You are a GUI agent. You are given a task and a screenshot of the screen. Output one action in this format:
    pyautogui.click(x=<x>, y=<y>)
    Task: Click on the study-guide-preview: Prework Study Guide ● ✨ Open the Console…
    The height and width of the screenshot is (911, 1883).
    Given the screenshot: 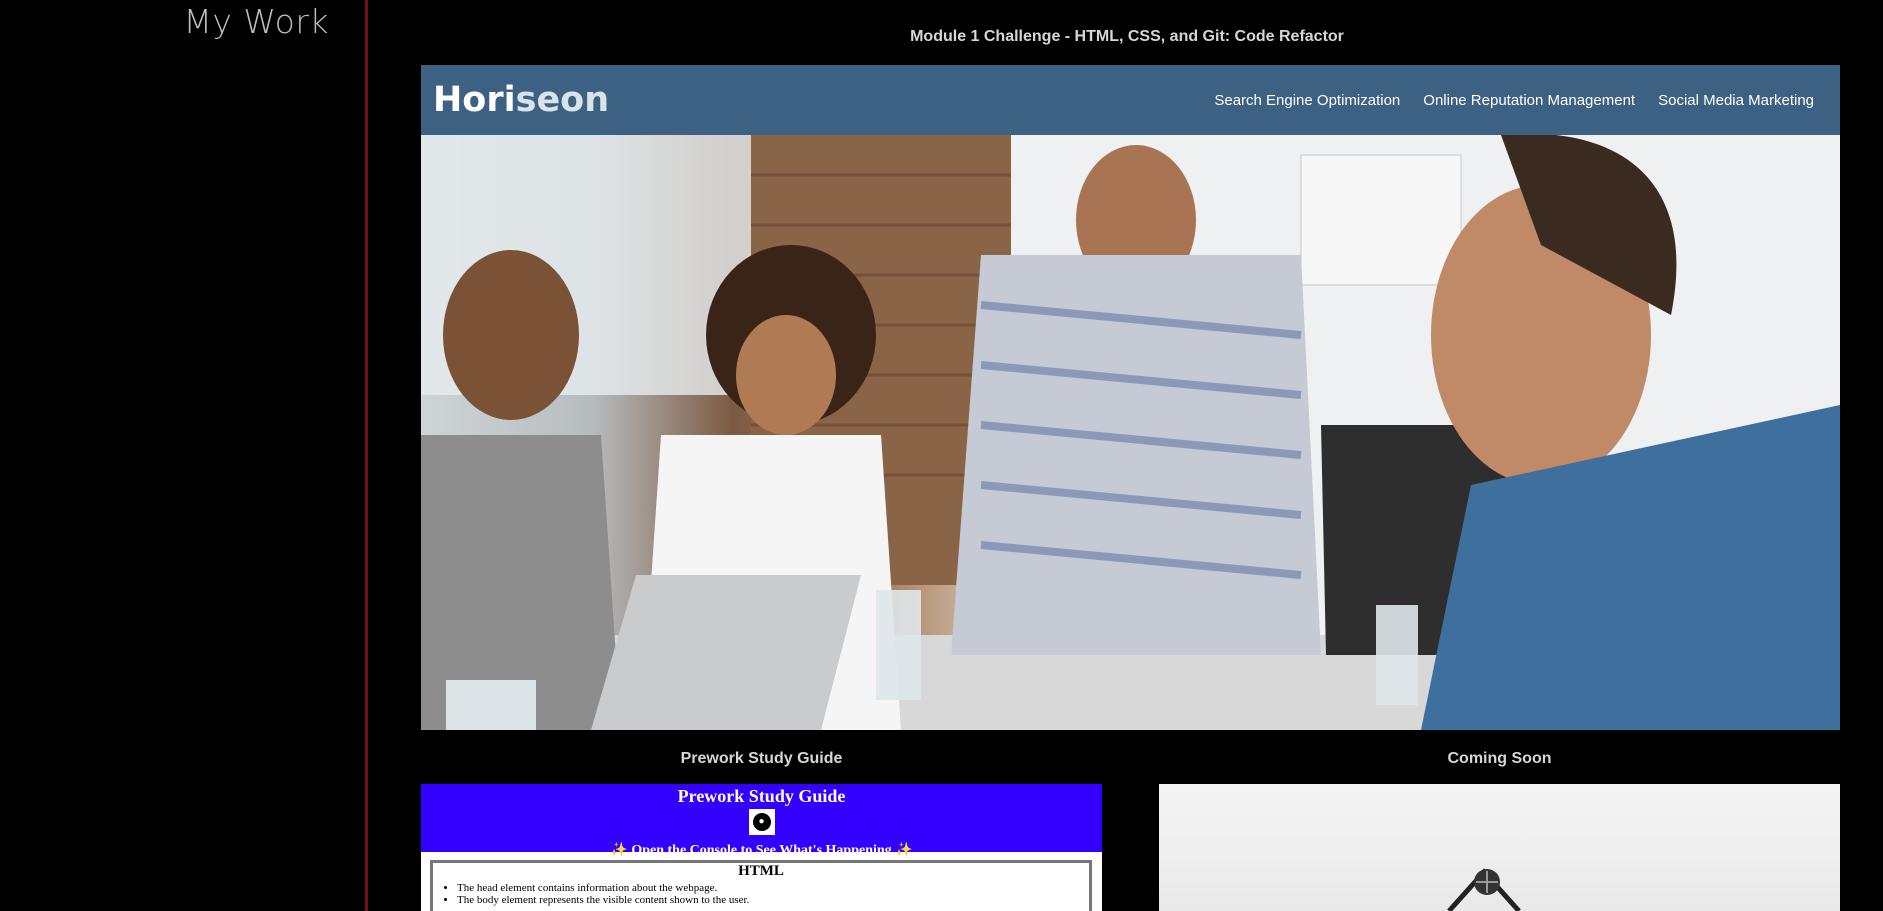 What is the action you would take?
    pyautogui.click(x=761, y=847)
    